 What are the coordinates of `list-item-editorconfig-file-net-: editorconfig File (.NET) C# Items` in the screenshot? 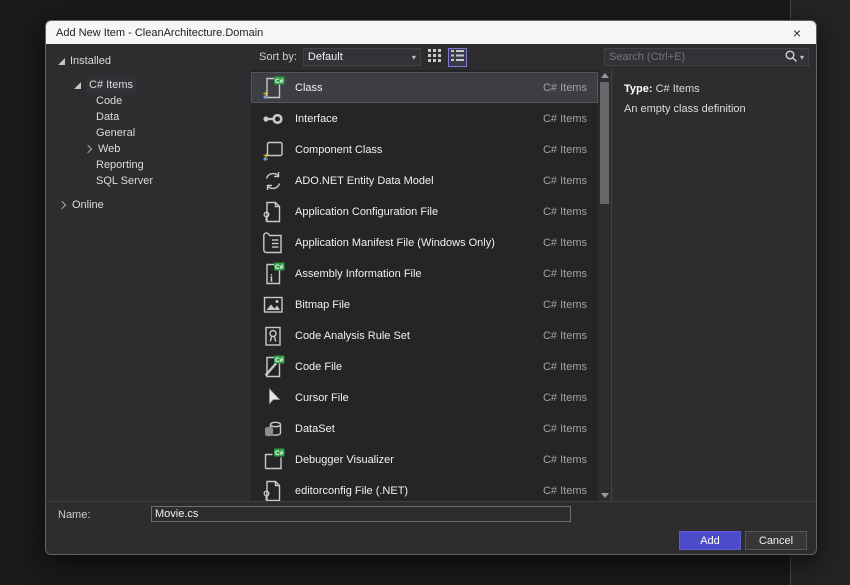 It's located at (424, 488).